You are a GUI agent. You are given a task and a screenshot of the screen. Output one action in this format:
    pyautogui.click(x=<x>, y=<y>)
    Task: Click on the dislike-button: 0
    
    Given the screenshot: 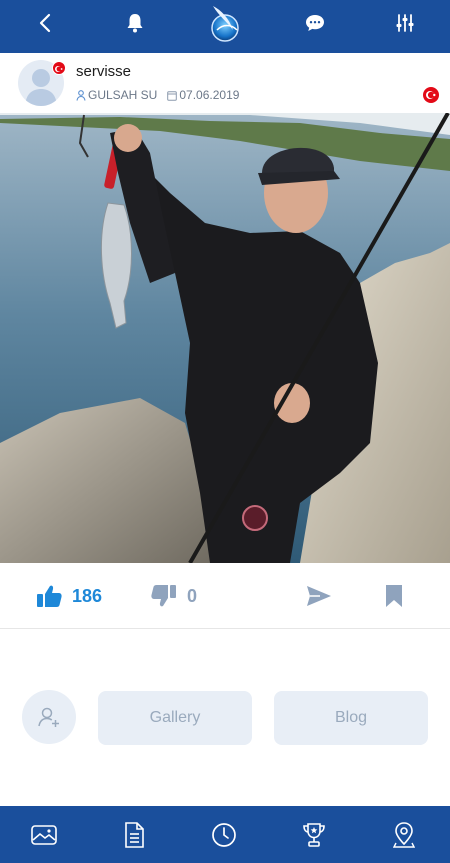 What is the action you would take?
    pyautogui.click(x=174, y=596)
    